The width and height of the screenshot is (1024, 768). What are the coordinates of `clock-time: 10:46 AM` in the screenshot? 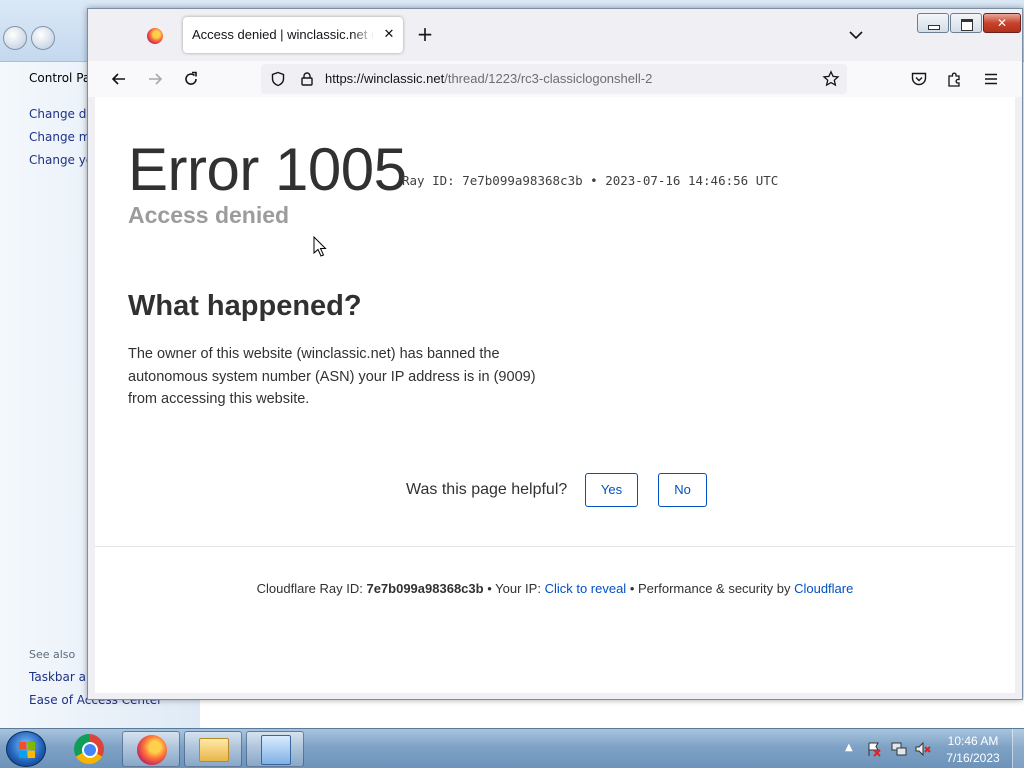 It's located at (973, 741).